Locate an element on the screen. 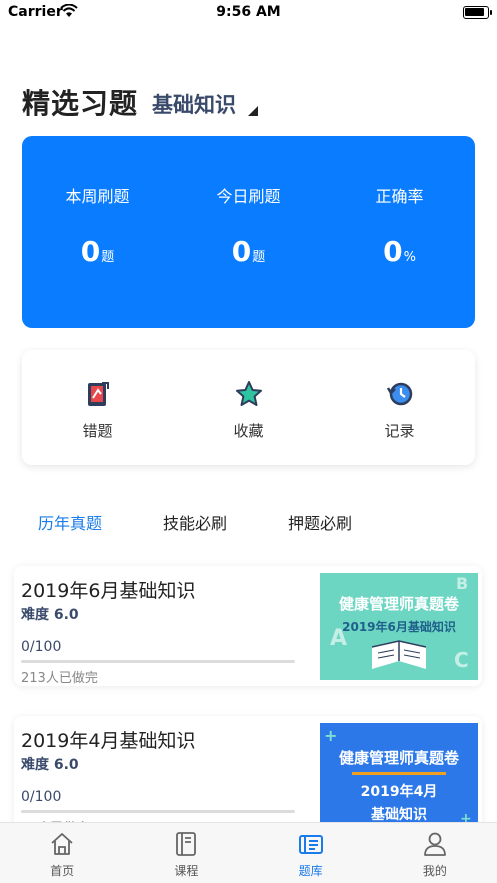  star-icon is located at coordinates (248, 393).